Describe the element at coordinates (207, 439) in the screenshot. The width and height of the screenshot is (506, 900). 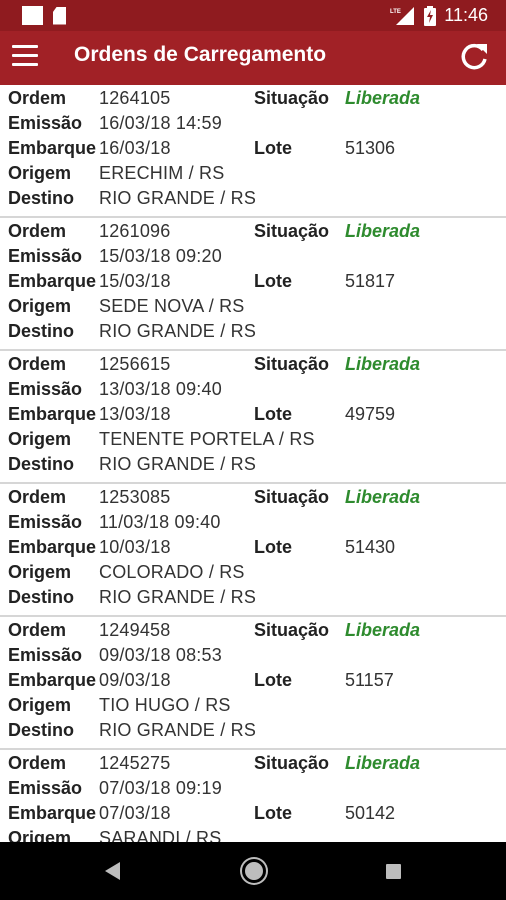
I see `origem-value: TENENTE PORTELA / RS` at that location.